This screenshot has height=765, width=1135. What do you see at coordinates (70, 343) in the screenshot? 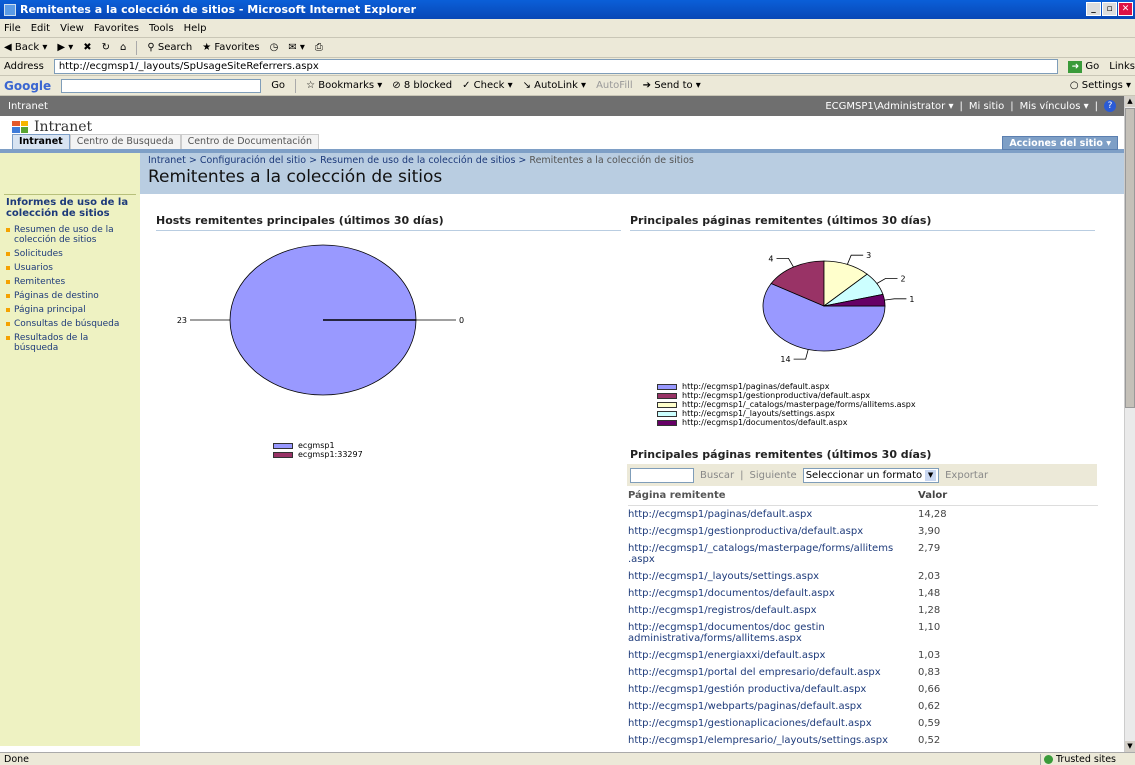
I see `nav-item-resultados: Resultados de la búsqueda` at bounding box center [70, 343].